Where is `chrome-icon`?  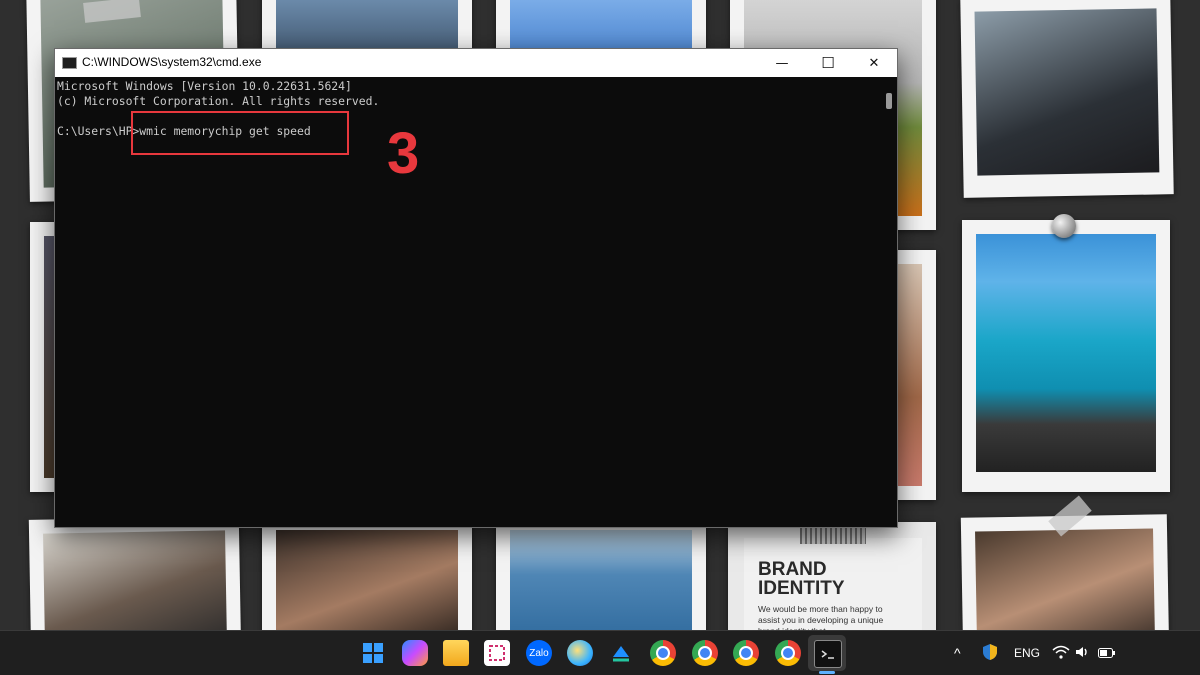 chrome-icon is located at coordinates (663, 653).